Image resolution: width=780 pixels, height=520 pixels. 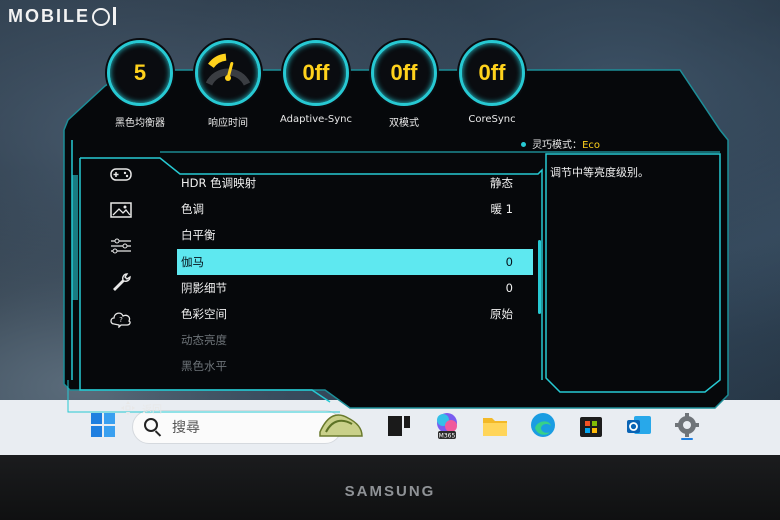 I want to click on knob-adaptive-sync: 0ff, so click(x=316, y=73).